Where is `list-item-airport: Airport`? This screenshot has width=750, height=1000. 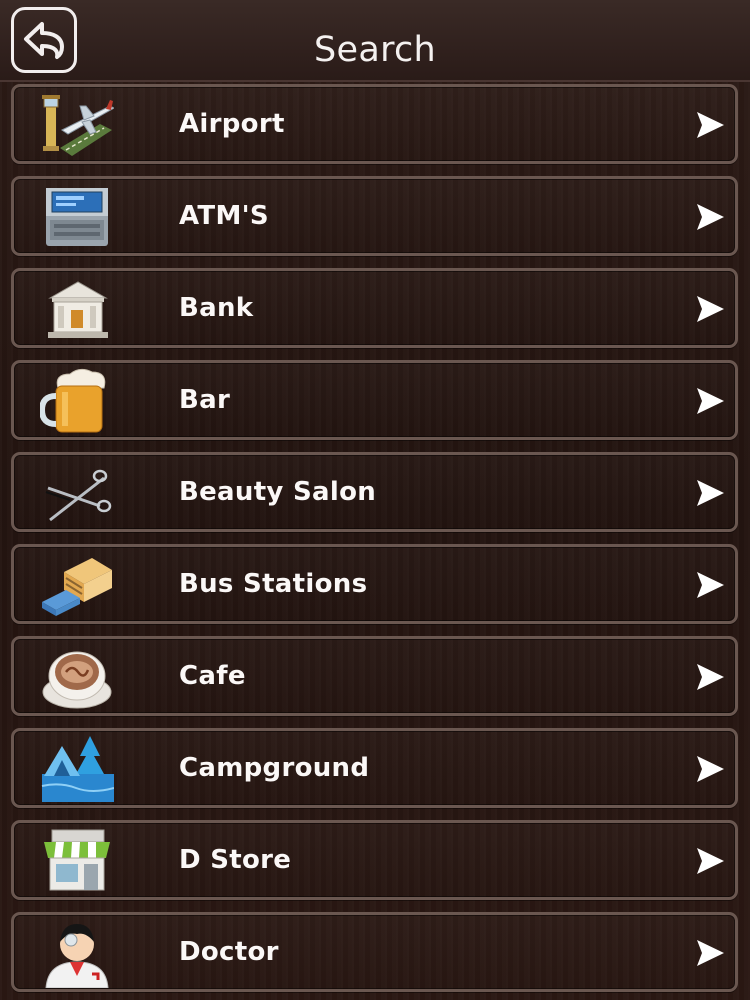 list-item-airport: Airport is located at coordinates (374, 124).